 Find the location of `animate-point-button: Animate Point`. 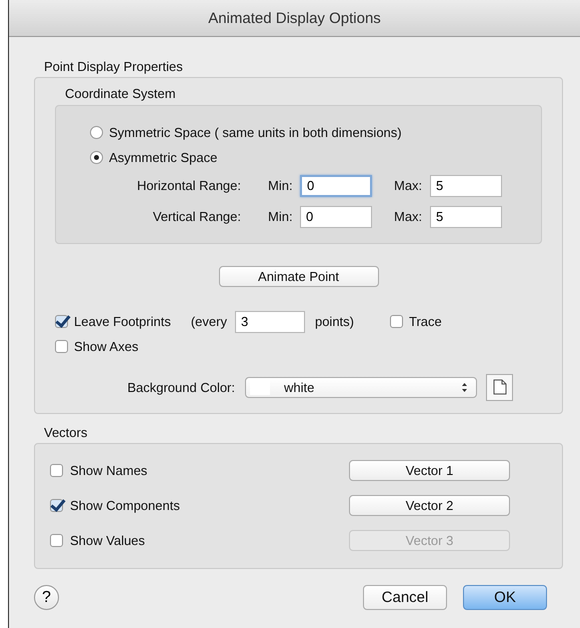

animate-point-button: Animate Point is located at coordinates (298, 276).